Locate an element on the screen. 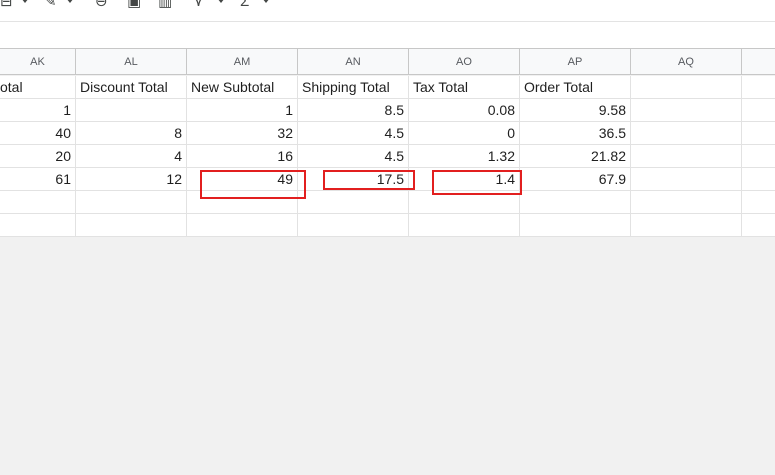 This screenshot has width=775, height=475. cell: 1.32 is located at coordinates (464, 156).